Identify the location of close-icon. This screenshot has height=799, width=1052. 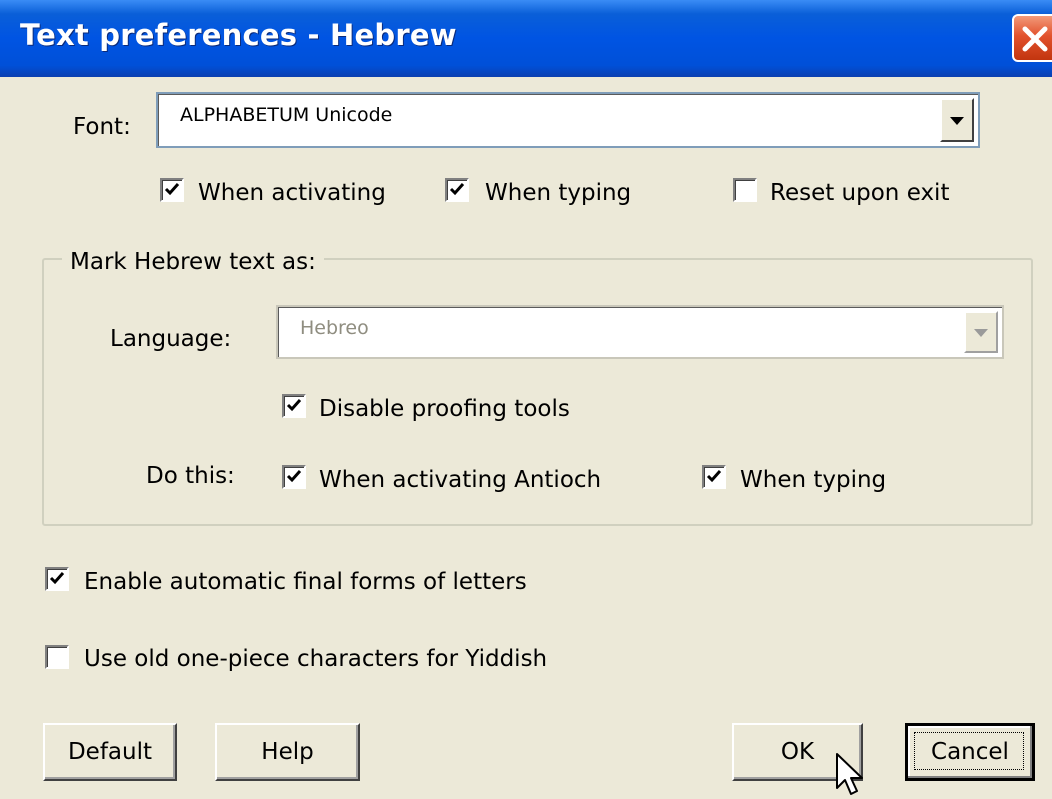
(1035, 39).